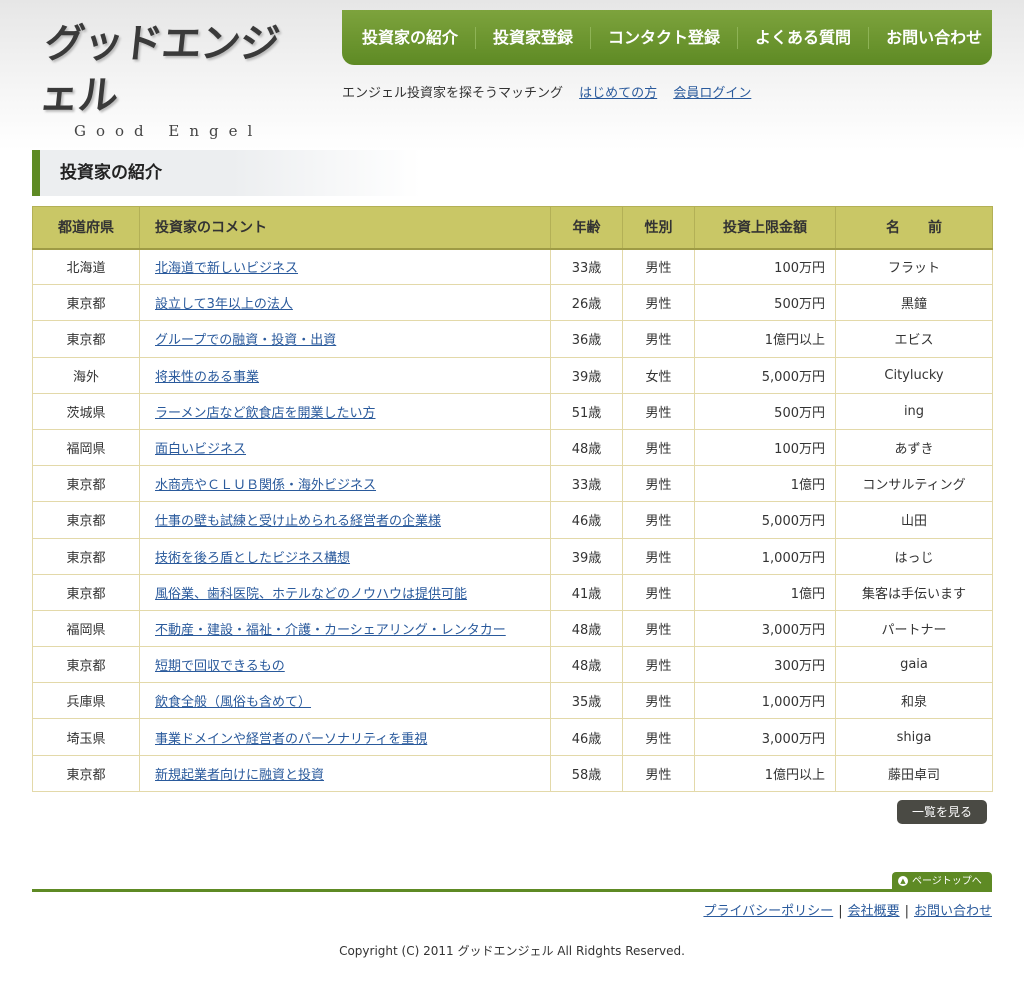  I want to click on investor-comment-link: 仕事の壁も試練と受け止められる経営者の企業様, so click(298, 521).